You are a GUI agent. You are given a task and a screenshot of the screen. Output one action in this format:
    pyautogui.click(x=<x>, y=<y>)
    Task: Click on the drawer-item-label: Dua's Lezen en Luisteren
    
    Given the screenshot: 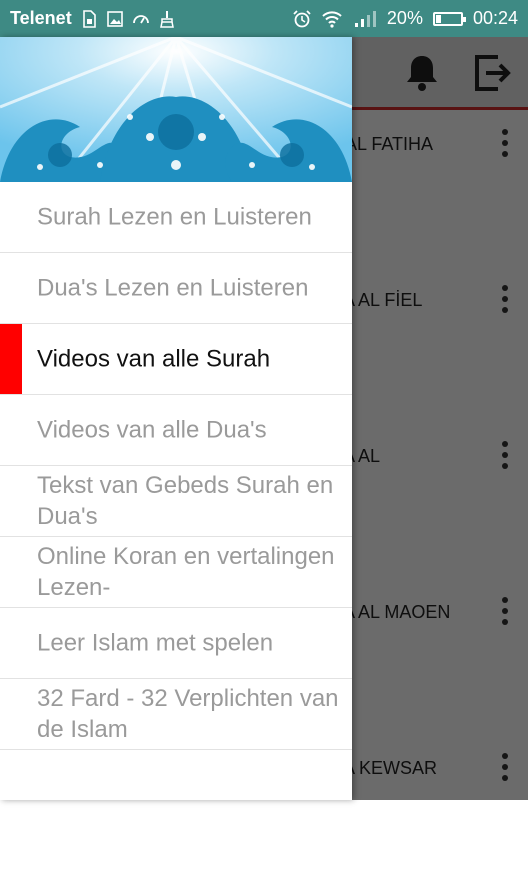 What is the action you would take?
    pyautogui.click(x=173, y=288)
    